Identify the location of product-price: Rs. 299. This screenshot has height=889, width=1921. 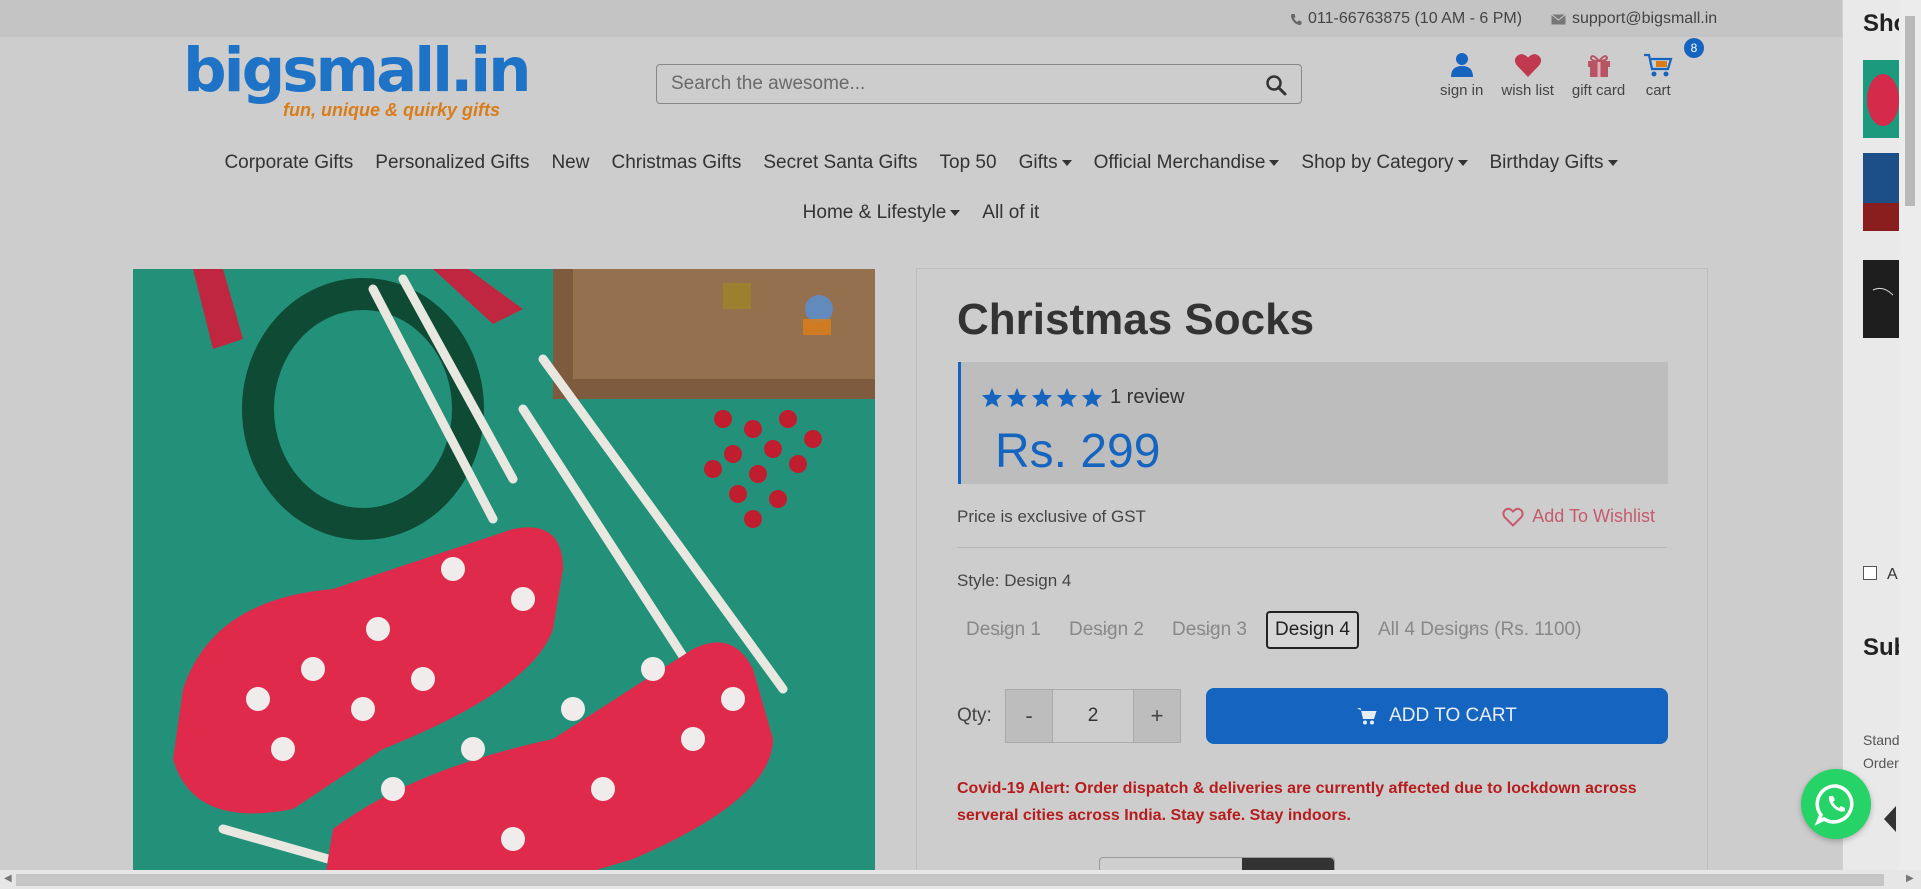
(1078, 451).